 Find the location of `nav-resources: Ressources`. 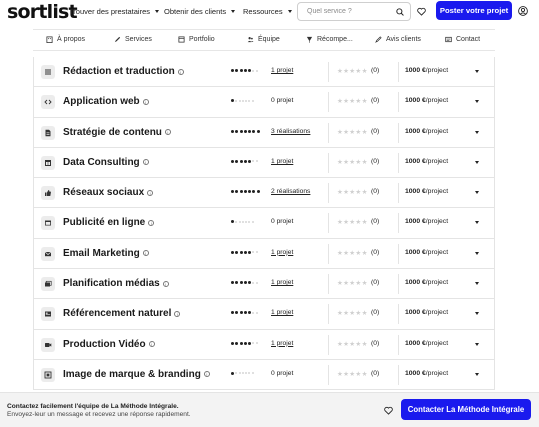

nav-resources: Ressources is located at coordinates (267, 11).